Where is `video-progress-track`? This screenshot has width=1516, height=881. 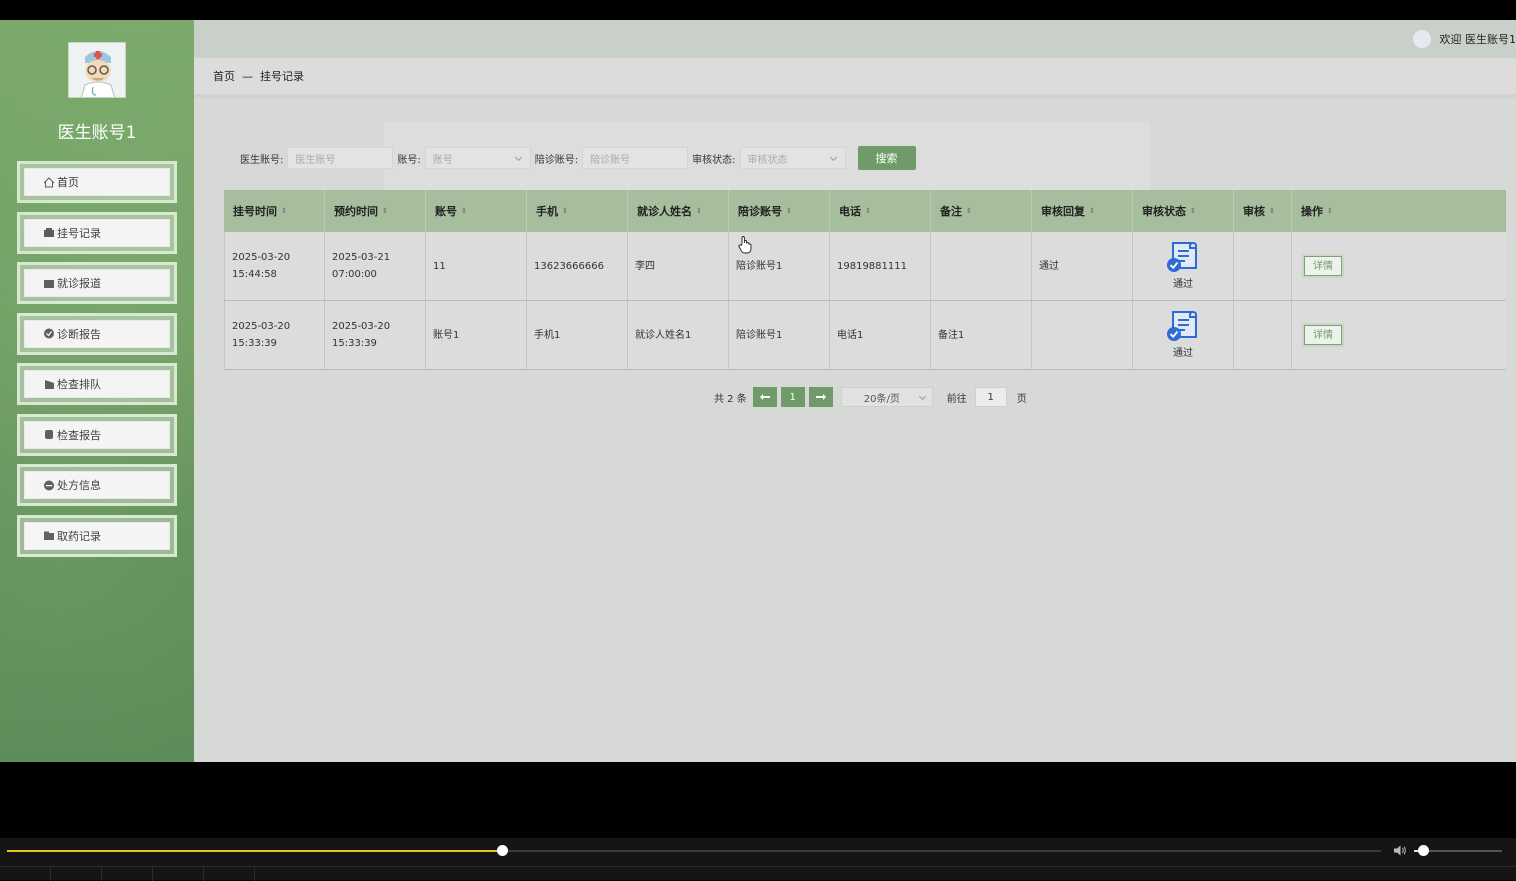 video-progress-track is located at coordinates (694, 851).